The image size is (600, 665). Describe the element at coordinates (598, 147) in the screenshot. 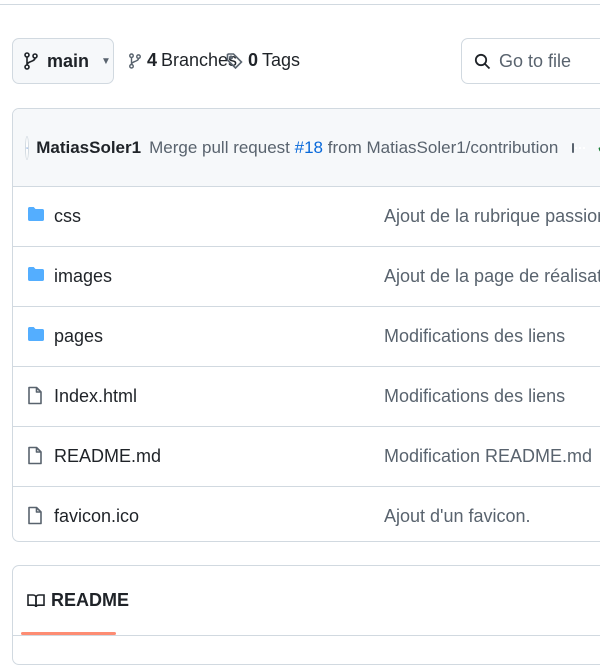

I see `check-status-icon: ✓` at that location.